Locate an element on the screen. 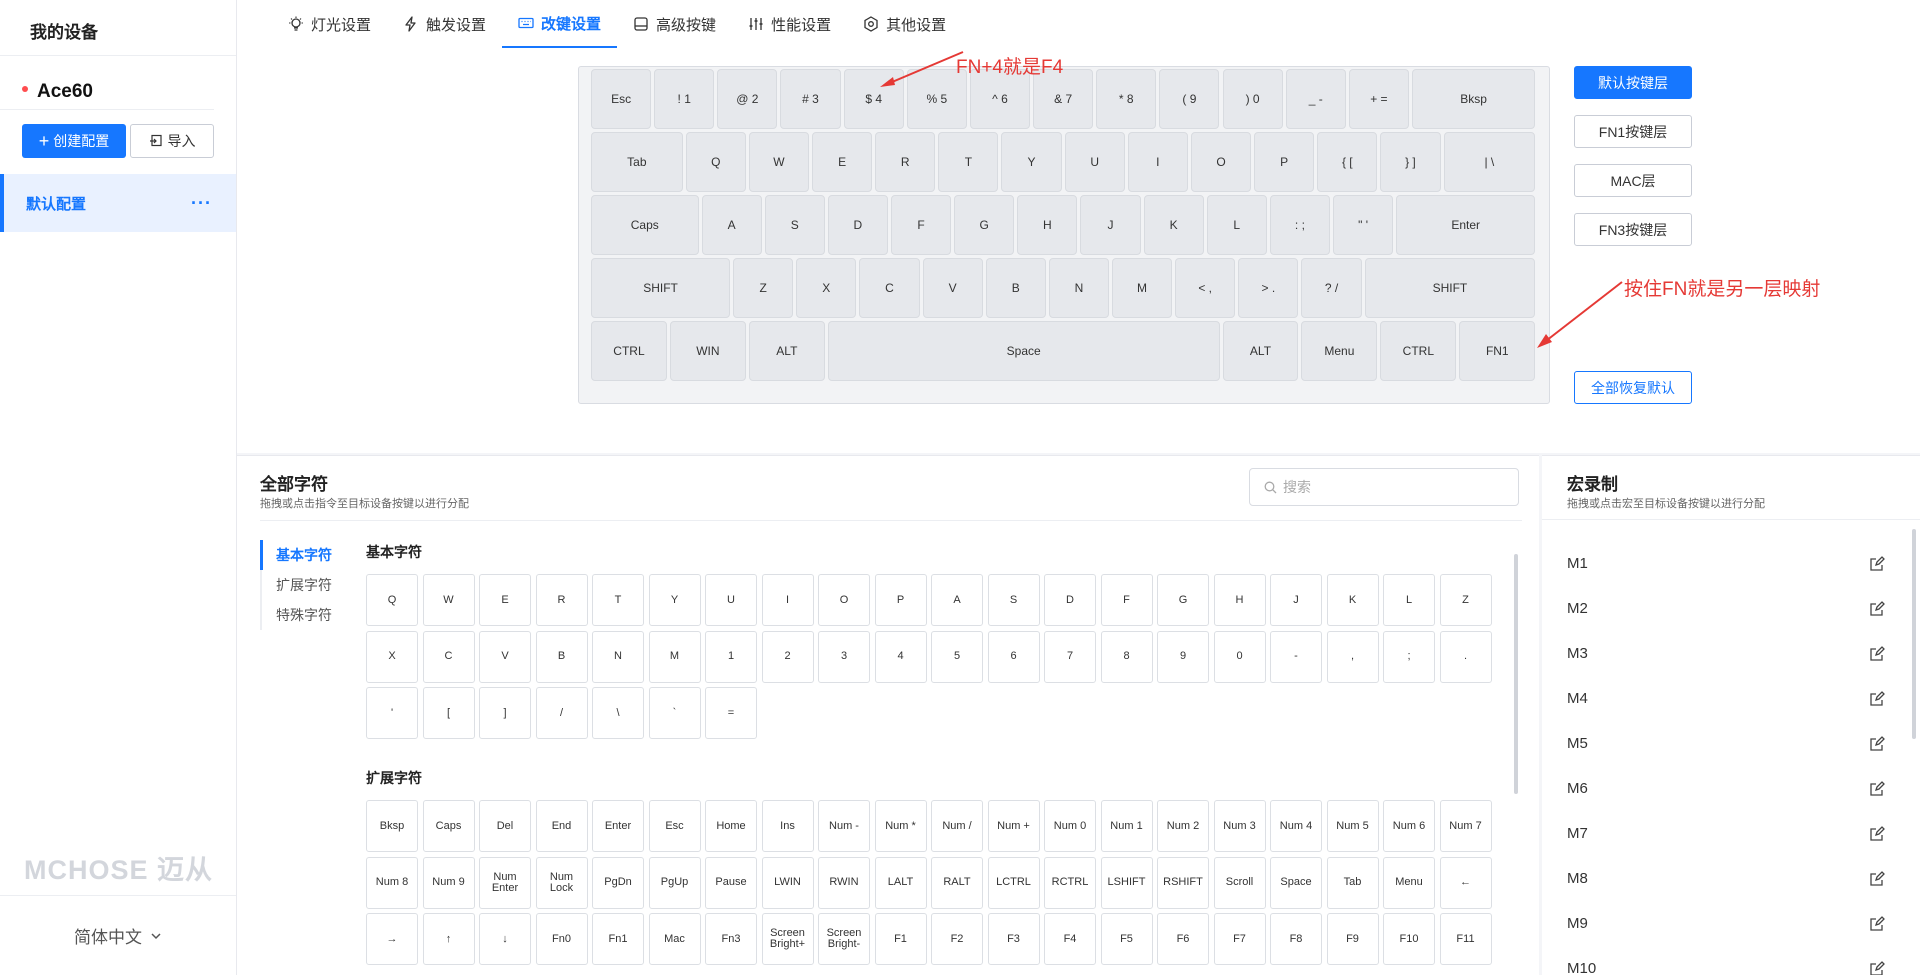 This screenshot has width=1920, height=975. char-key: G is located at coordinates (1183, 600).